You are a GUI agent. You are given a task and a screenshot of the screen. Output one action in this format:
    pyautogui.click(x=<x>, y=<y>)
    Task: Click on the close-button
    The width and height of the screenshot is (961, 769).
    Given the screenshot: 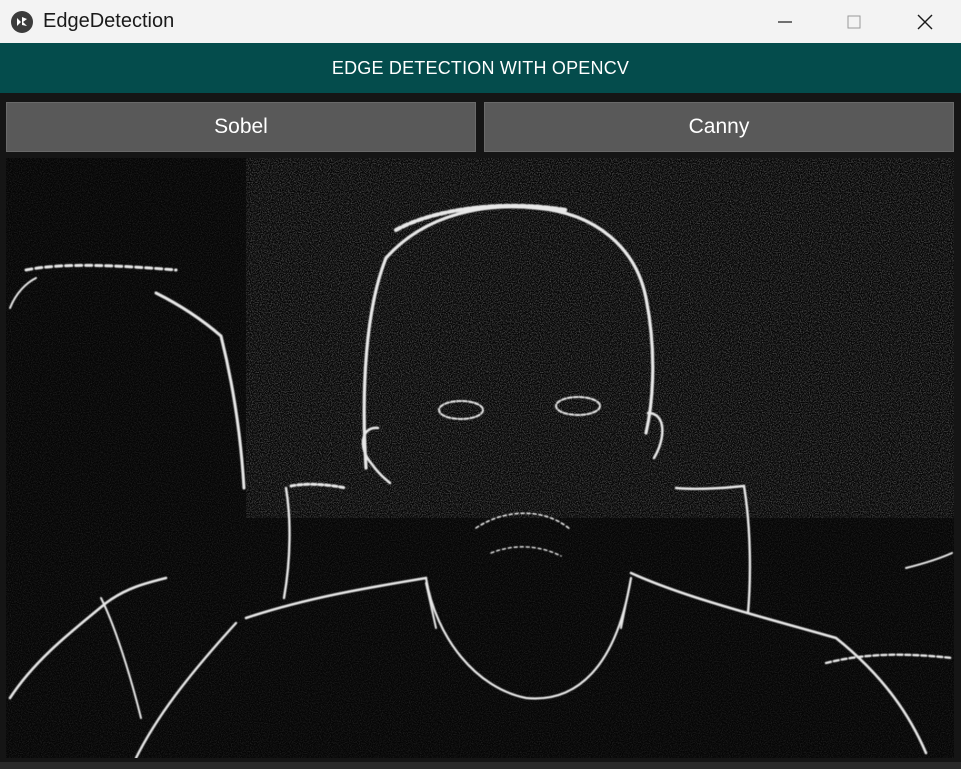 What is the action you would take?
    pyautogui.click(x=925, y=21)
    